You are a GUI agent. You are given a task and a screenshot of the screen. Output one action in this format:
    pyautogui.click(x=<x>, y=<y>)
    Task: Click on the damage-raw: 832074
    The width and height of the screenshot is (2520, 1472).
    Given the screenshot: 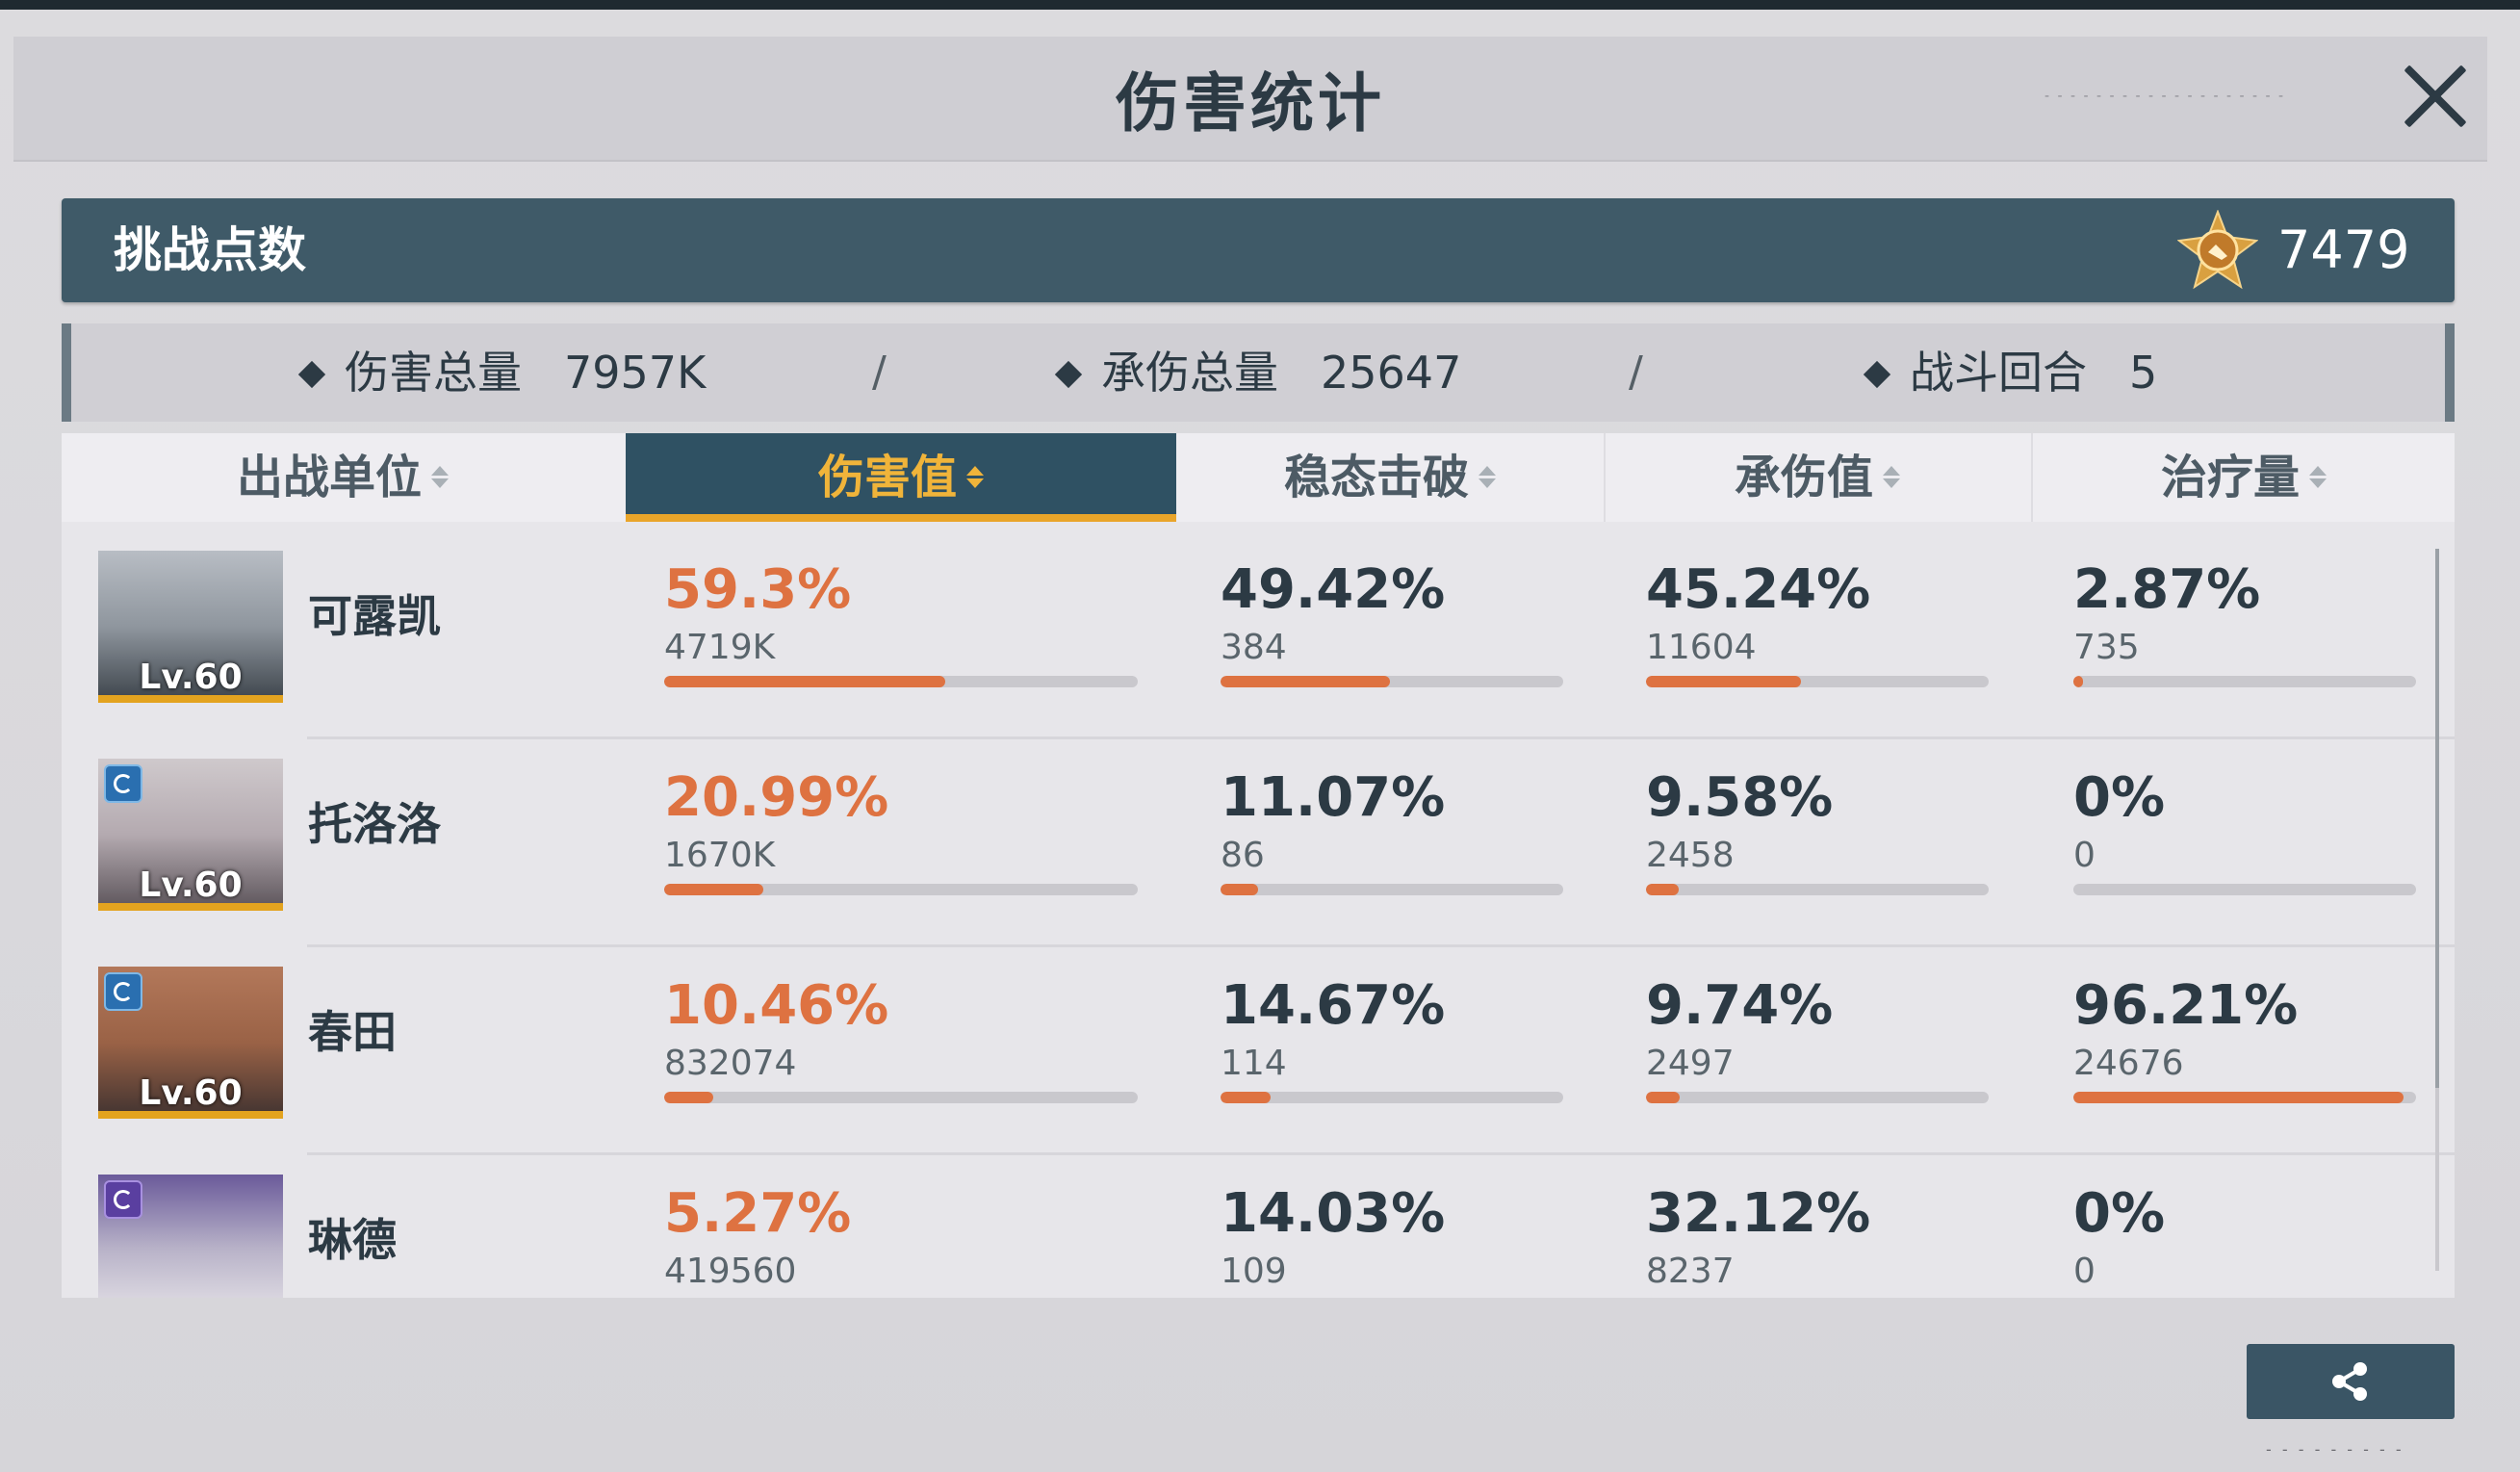 What is the action you would take?
    pyautogui.click(x=730, y=1063)
    